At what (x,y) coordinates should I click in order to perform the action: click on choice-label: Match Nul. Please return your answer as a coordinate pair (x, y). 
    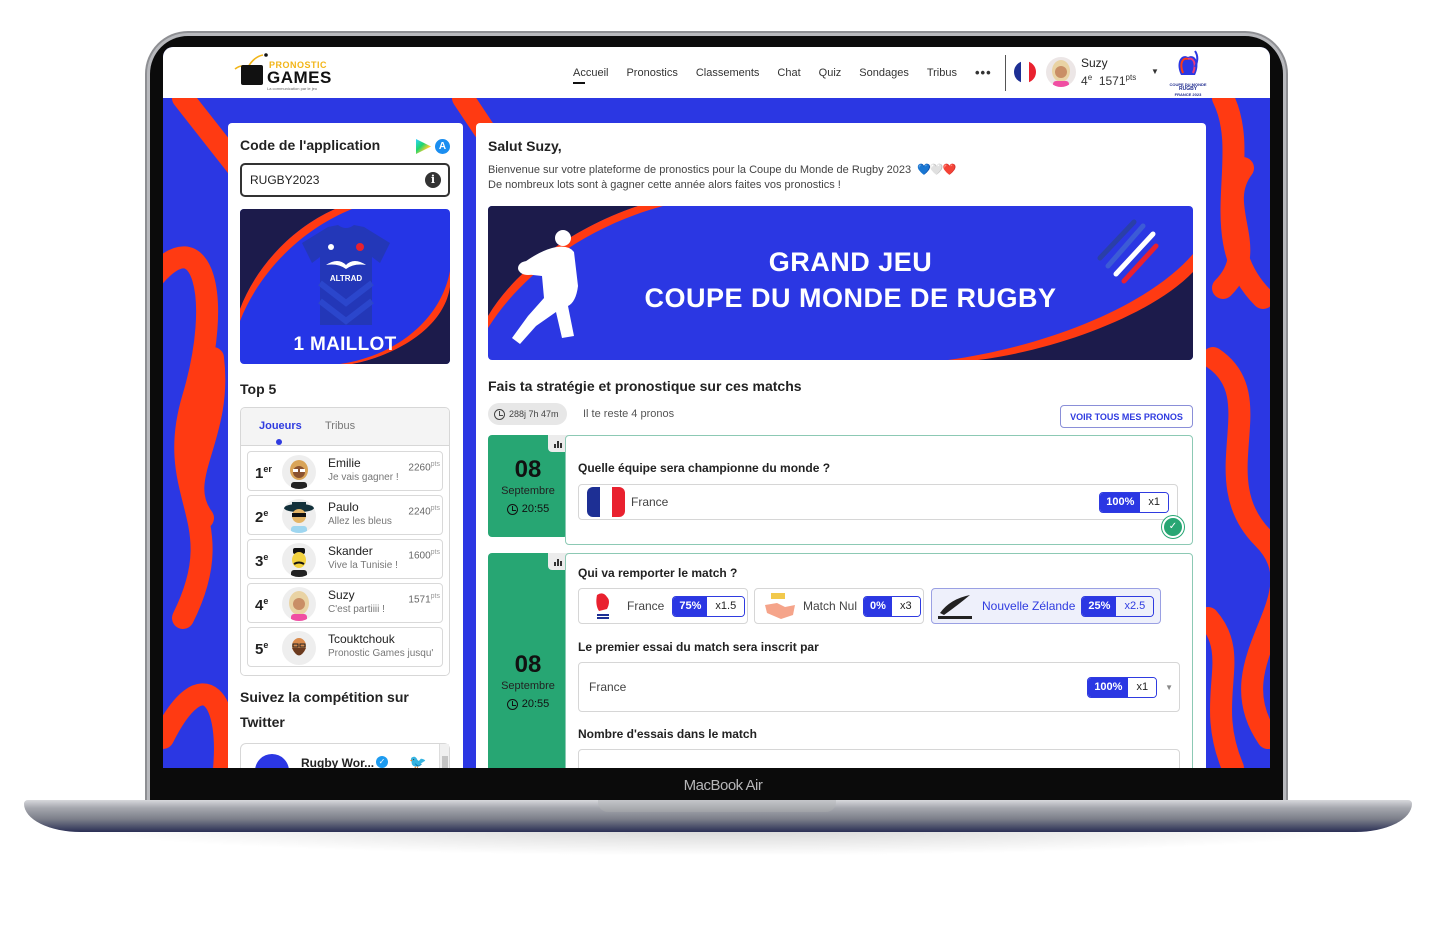
    Looking at the image, I should click on (830, 606).